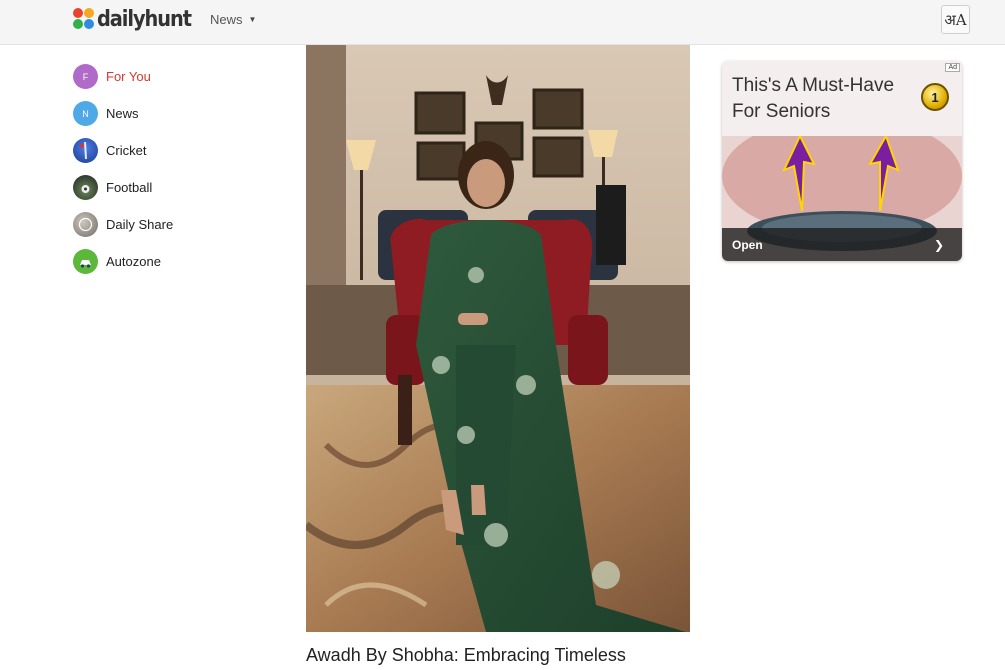 The width and height of the screenshot is (1005, 670). What do you see at coordinates (226, 19) in the screenshot?
I see `nav-news-label: News` at bounding box center [226, 19].